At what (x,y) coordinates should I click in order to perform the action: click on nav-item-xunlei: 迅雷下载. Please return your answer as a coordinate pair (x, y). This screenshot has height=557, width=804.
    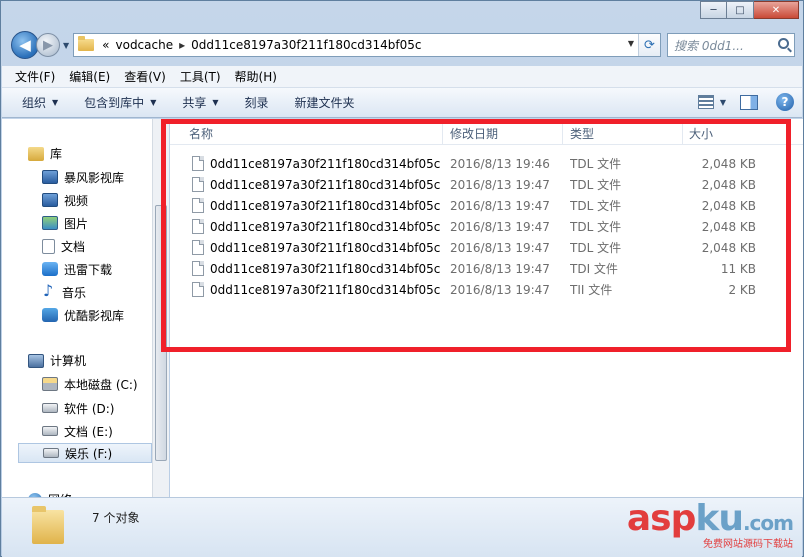
    Looking at the image, I should click on (77, 269).